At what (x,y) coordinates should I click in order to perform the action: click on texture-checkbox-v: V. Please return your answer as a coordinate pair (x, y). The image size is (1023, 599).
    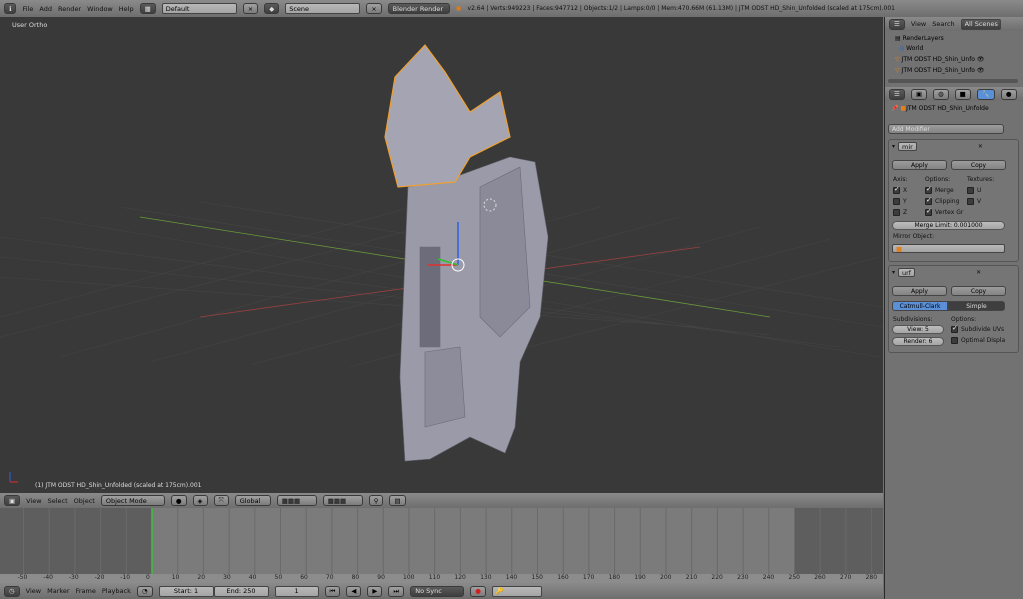
    Looking at the image, I should click on (974, 201).